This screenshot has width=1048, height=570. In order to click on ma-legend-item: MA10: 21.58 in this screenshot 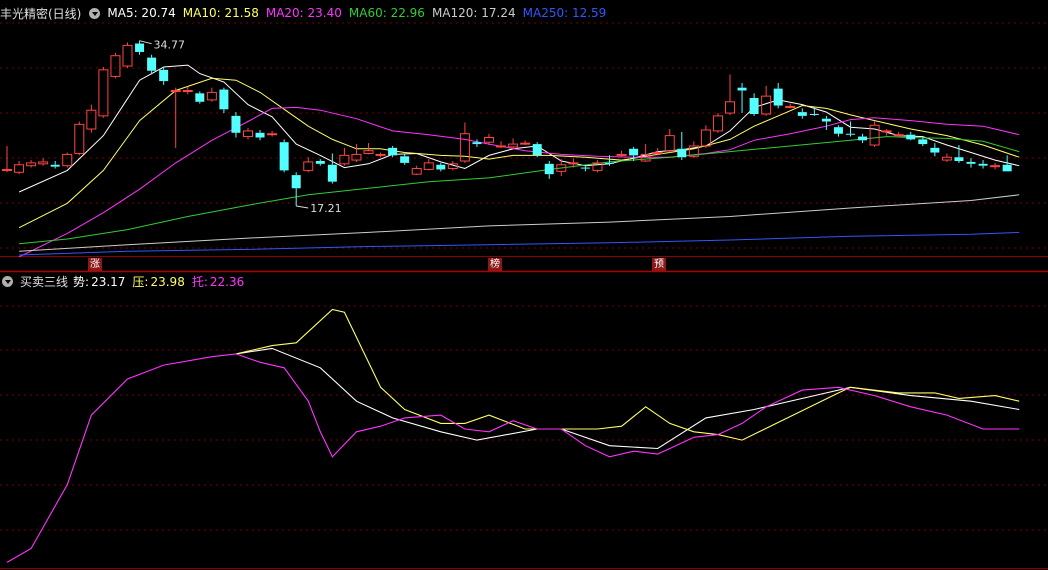, I will do `click(220, 13)`.